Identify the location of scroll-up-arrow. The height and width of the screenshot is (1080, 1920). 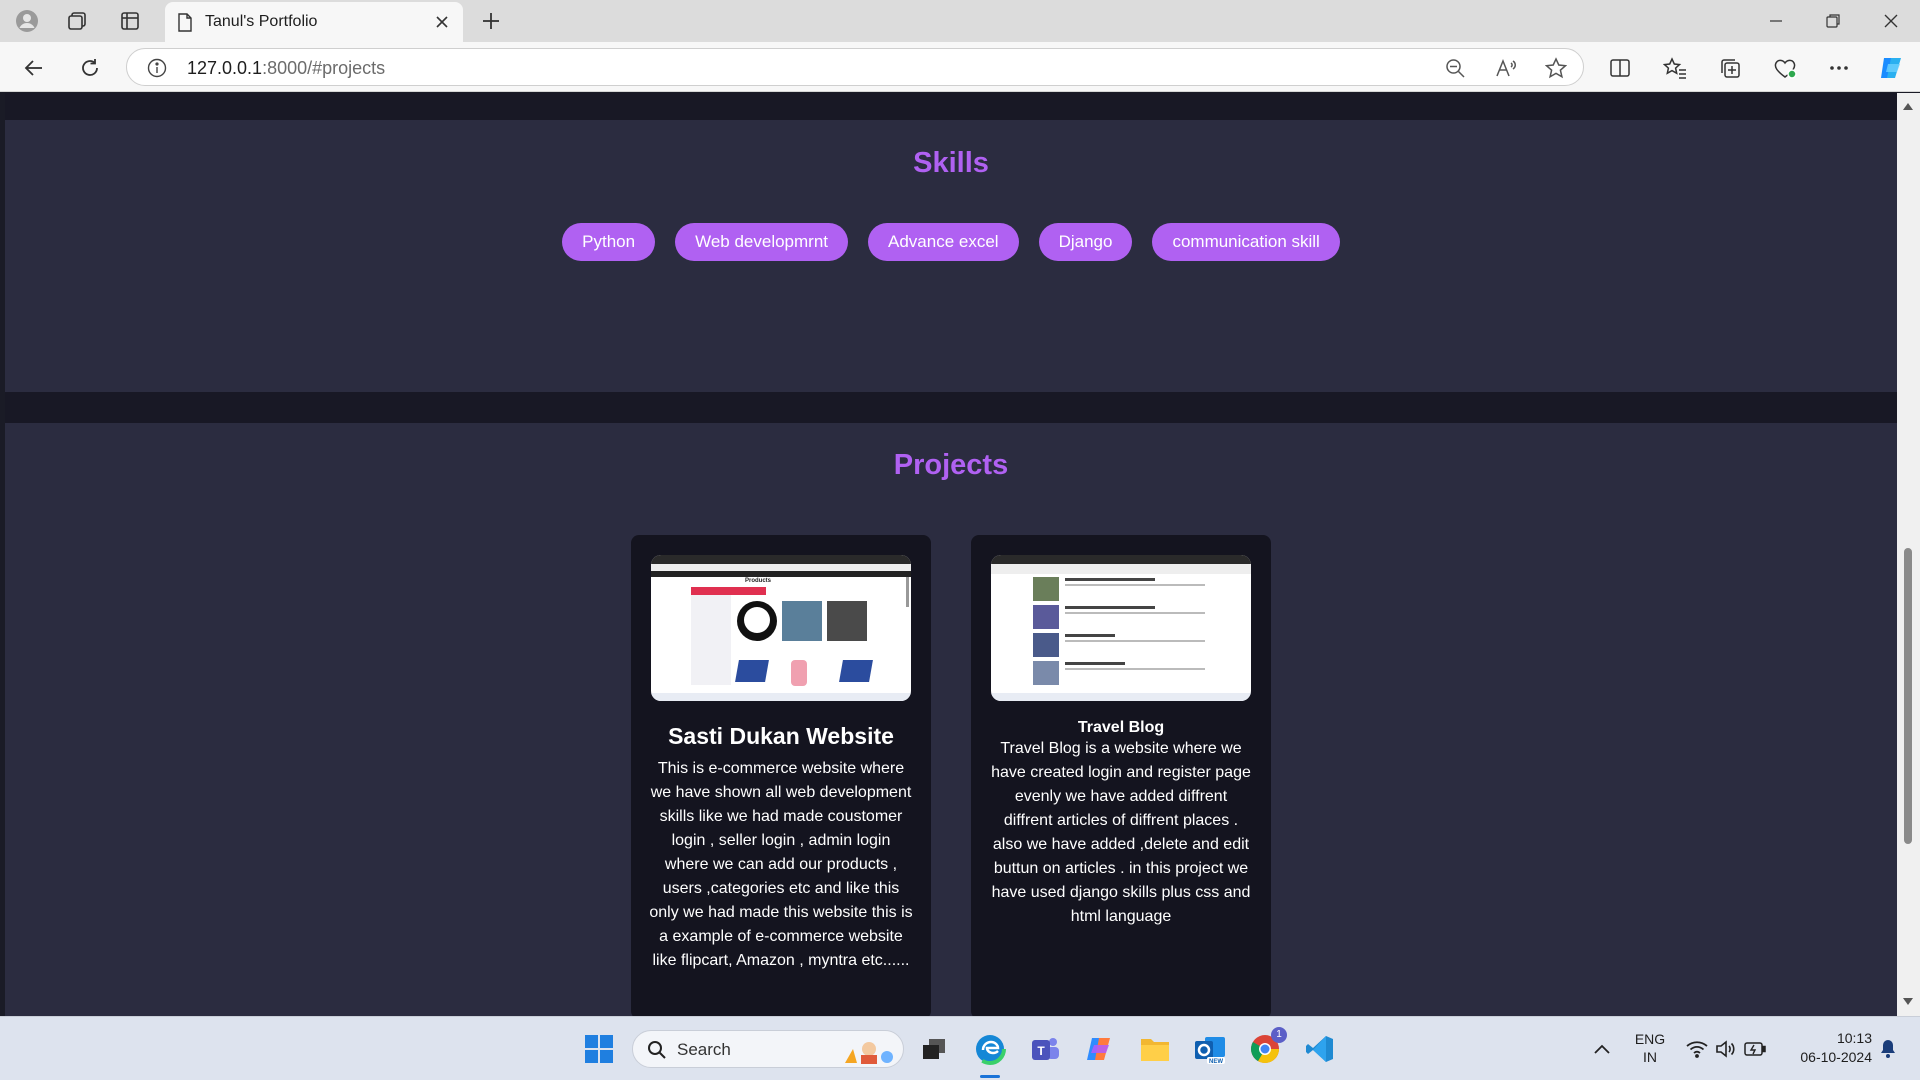
(1908, 106).